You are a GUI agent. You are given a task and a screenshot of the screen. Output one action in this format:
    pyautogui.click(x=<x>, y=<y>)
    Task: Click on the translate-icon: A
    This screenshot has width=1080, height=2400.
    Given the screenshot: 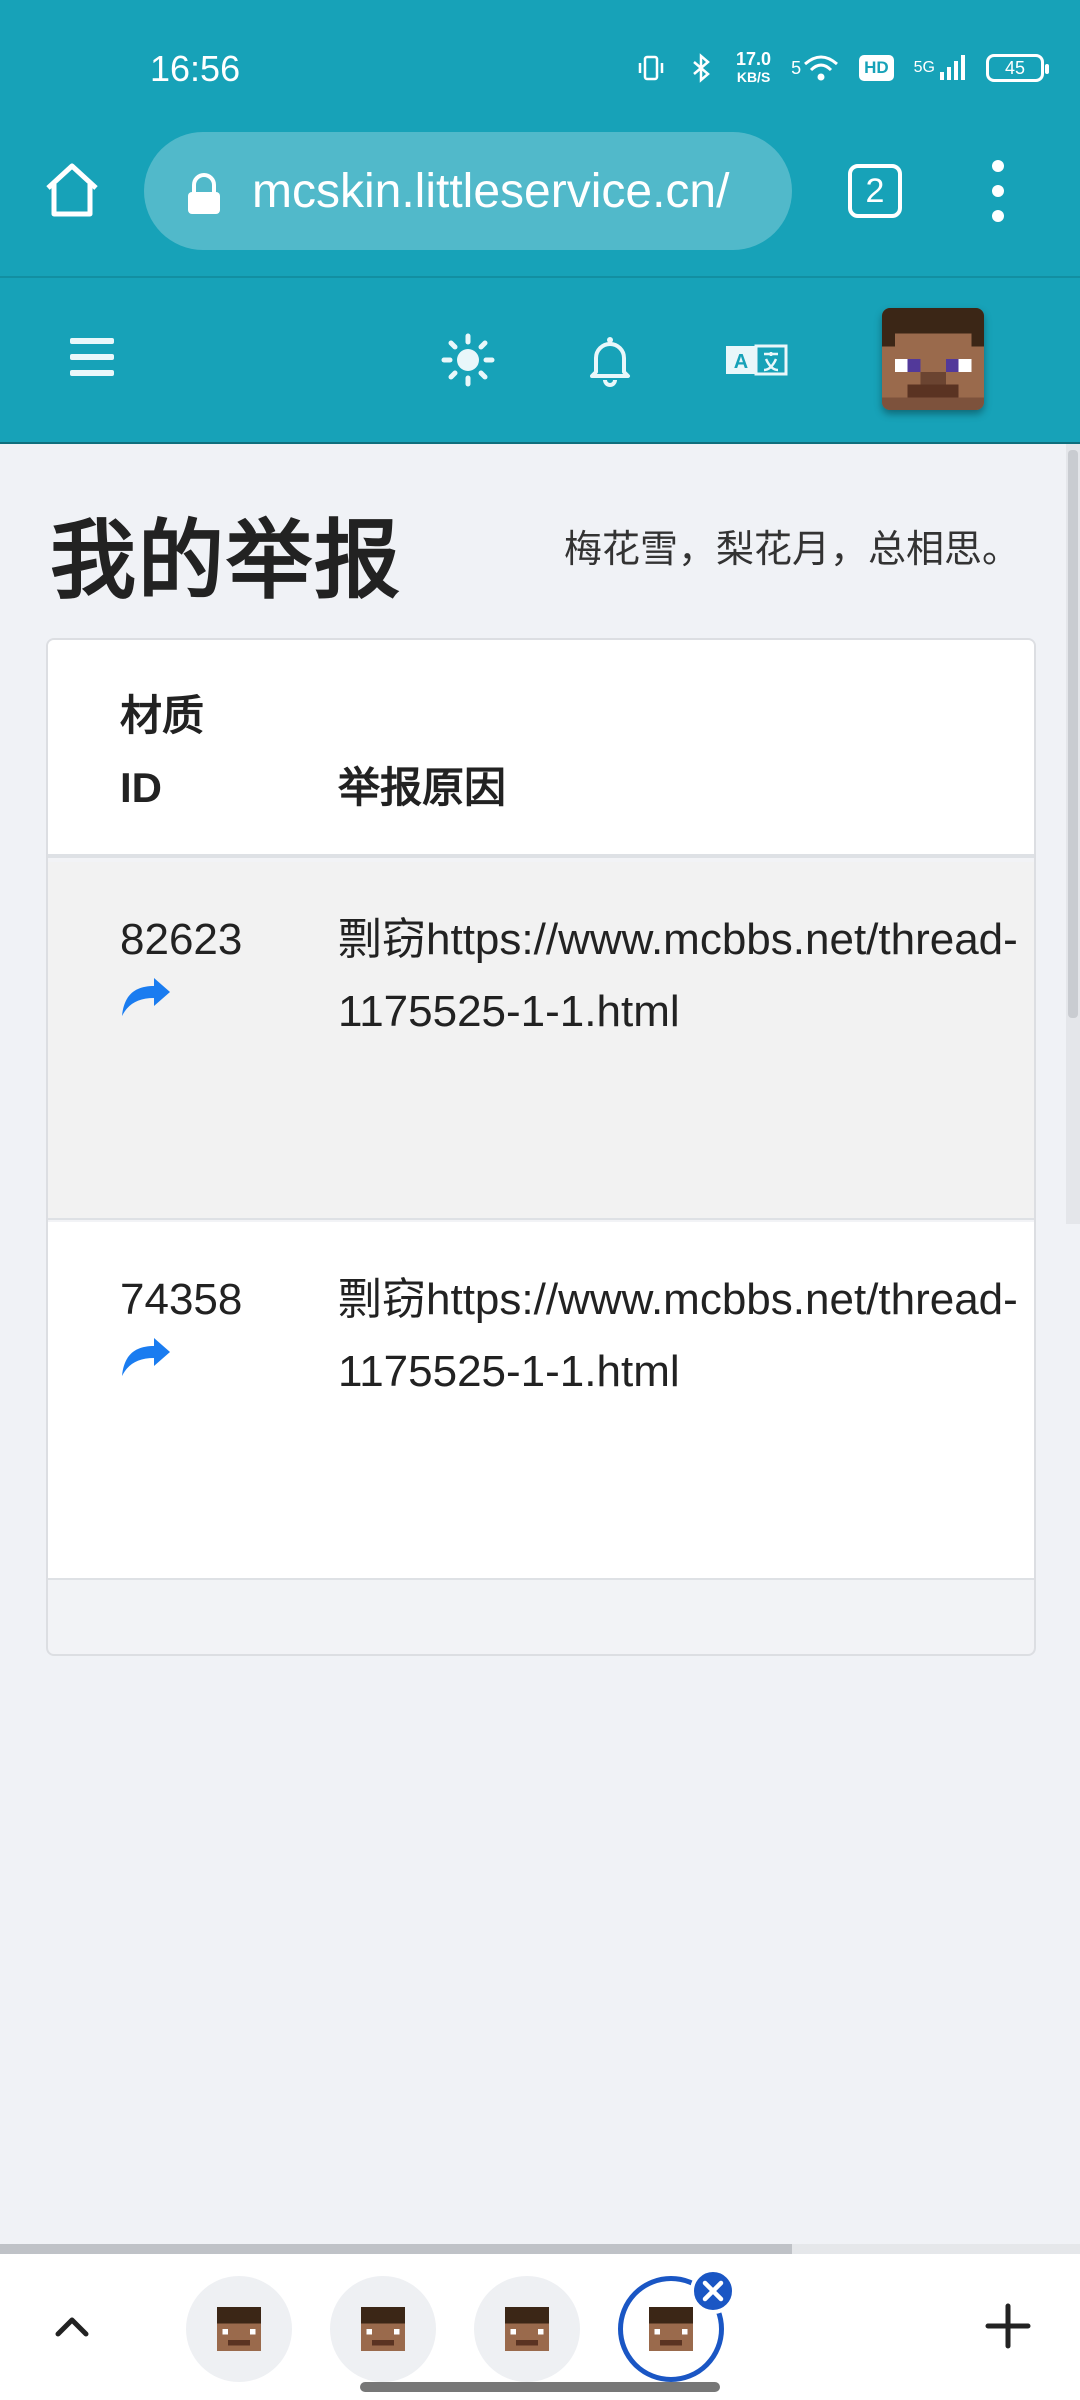 What is the action you would take?
    pyautogui.click(x=757, y=360)
    